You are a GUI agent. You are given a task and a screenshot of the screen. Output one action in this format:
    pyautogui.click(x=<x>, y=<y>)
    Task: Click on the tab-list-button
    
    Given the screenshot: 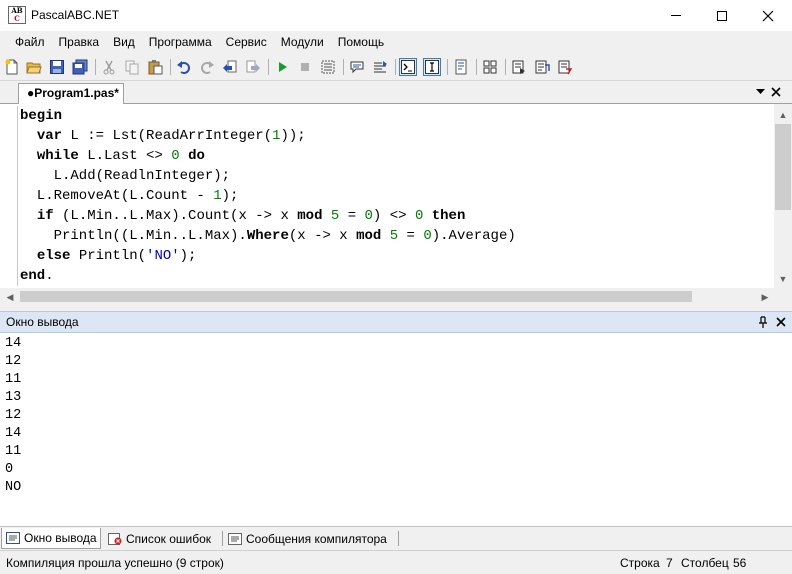 What is the action you would take?
    pyautogui.click(x=760, y=92)
    